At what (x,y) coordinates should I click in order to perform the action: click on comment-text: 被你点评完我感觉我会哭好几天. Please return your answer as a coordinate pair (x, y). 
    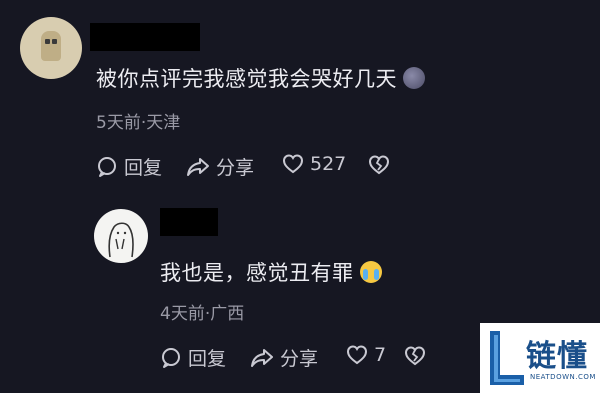
    Looking at the image, I should click on (260, 78).